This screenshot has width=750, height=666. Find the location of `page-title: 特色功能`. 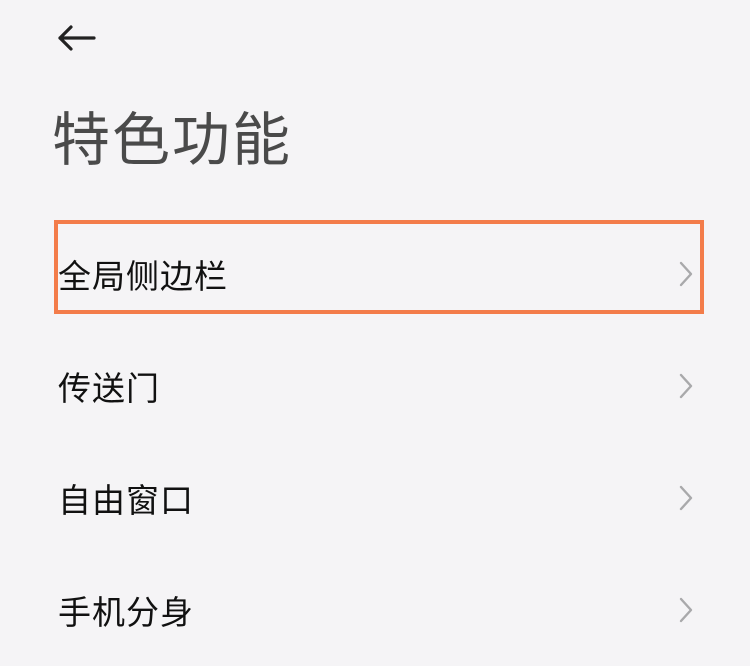

page-title: 特色功能 is located at coordinates (172, 140).